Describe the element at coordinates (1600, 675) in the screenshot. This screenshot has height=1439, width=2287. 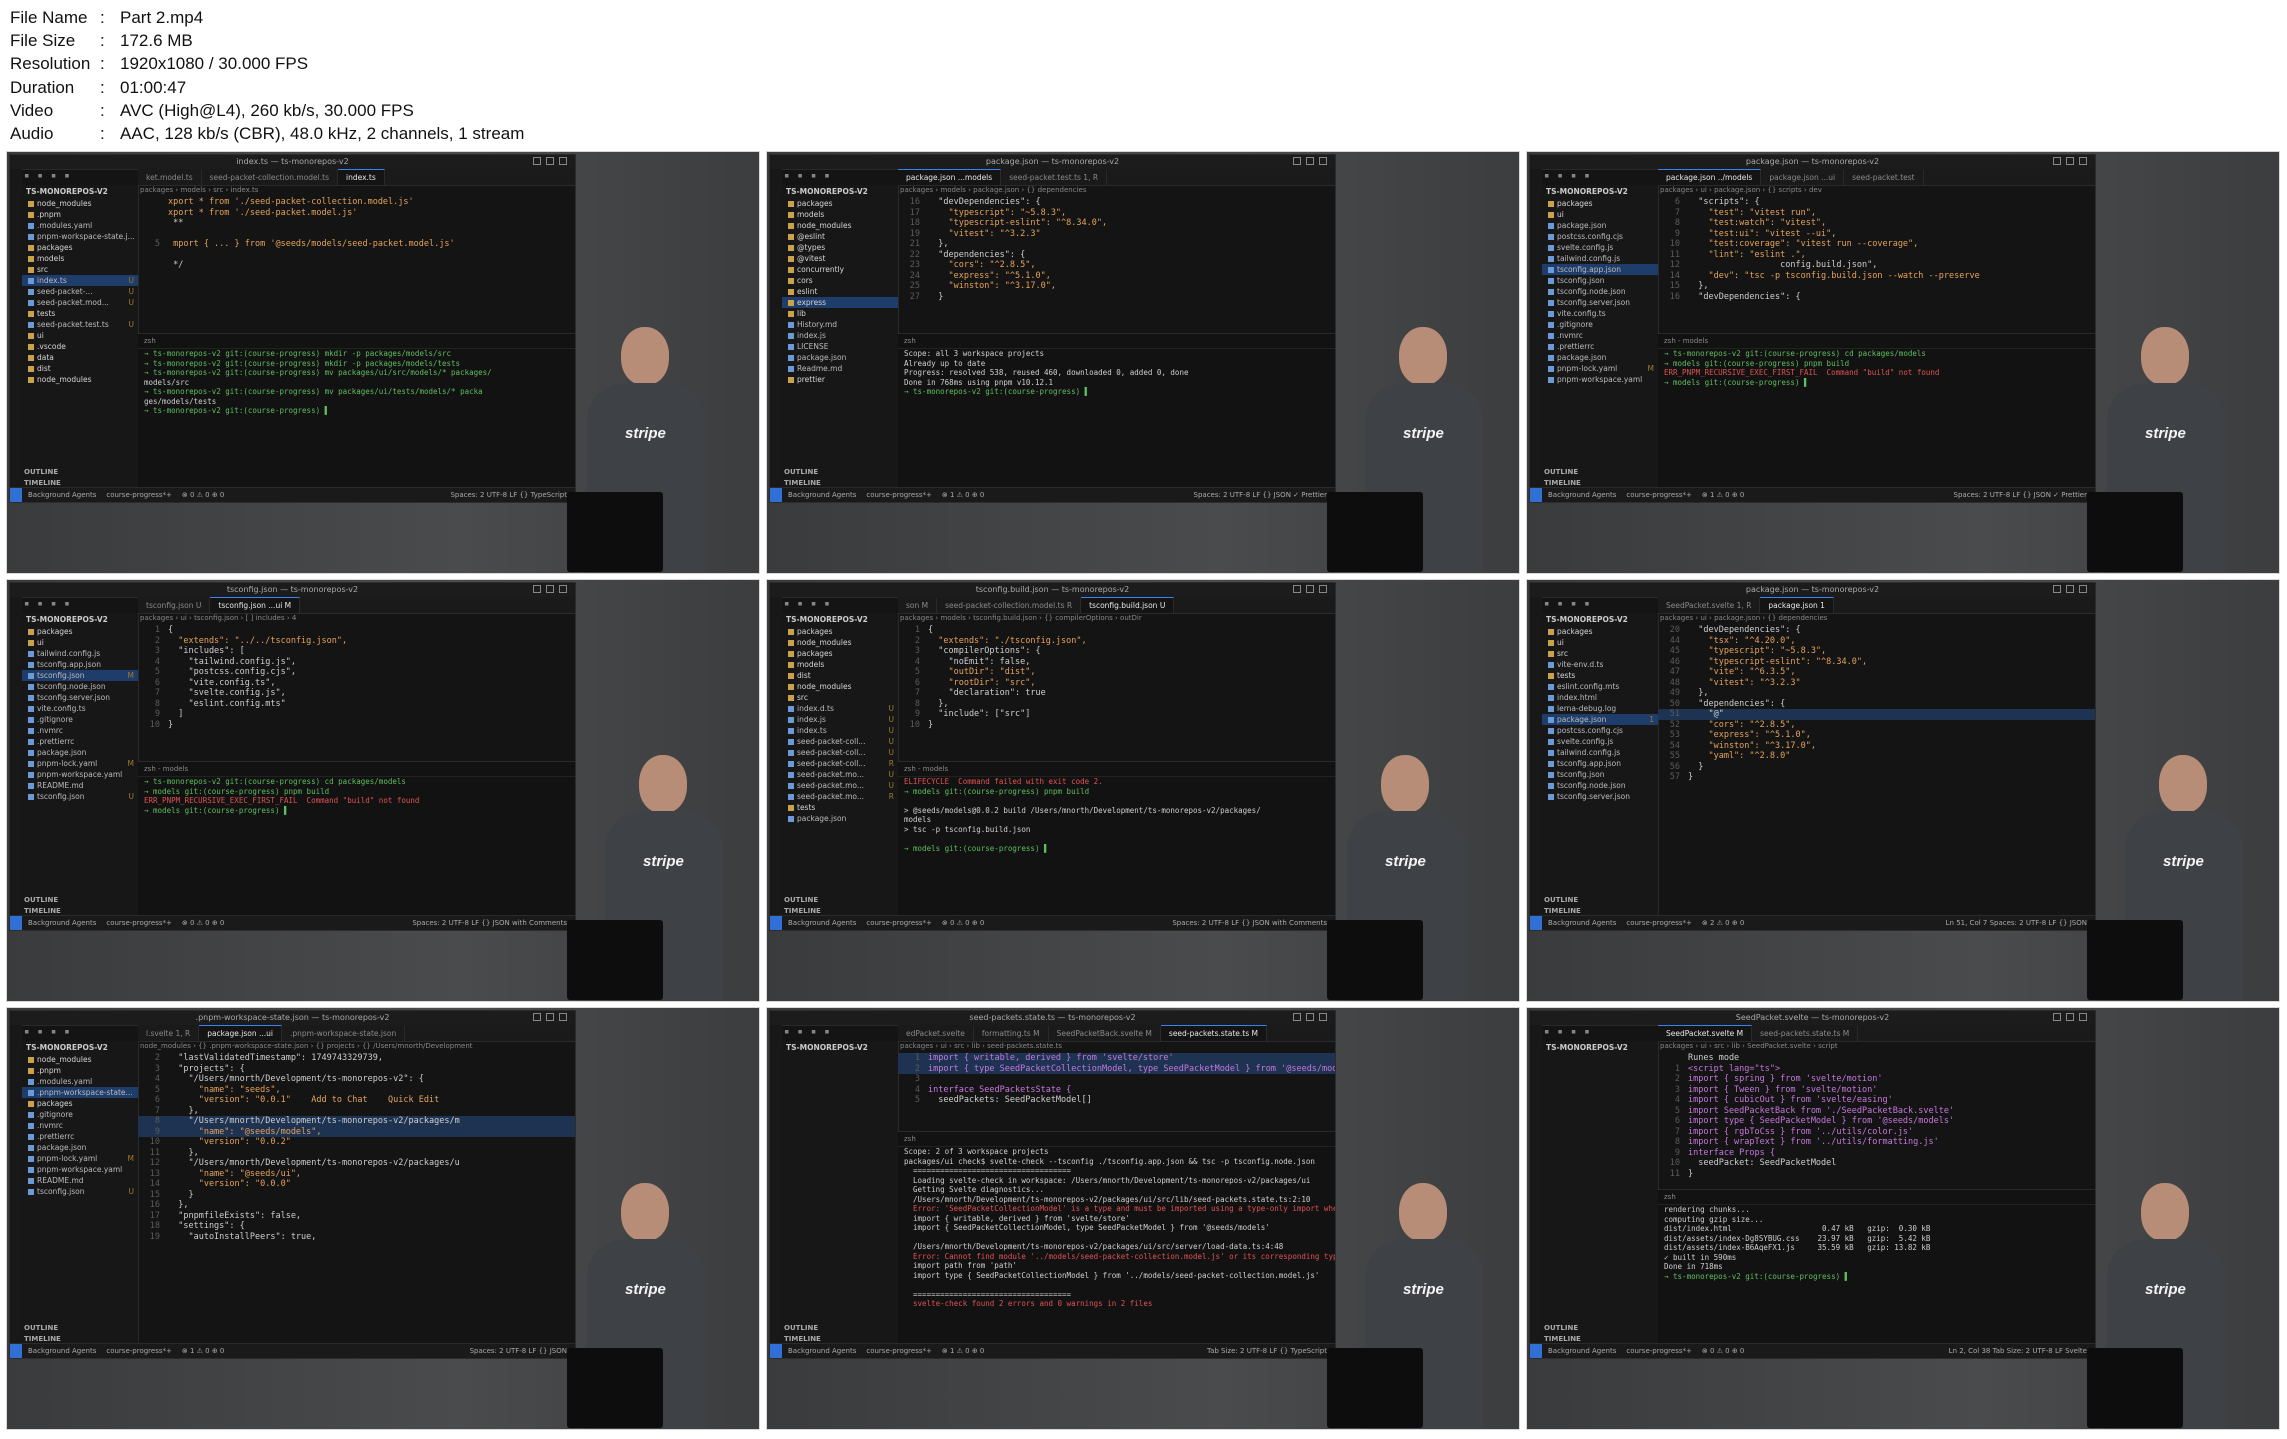
I see `explorer-item: tests` at that location.